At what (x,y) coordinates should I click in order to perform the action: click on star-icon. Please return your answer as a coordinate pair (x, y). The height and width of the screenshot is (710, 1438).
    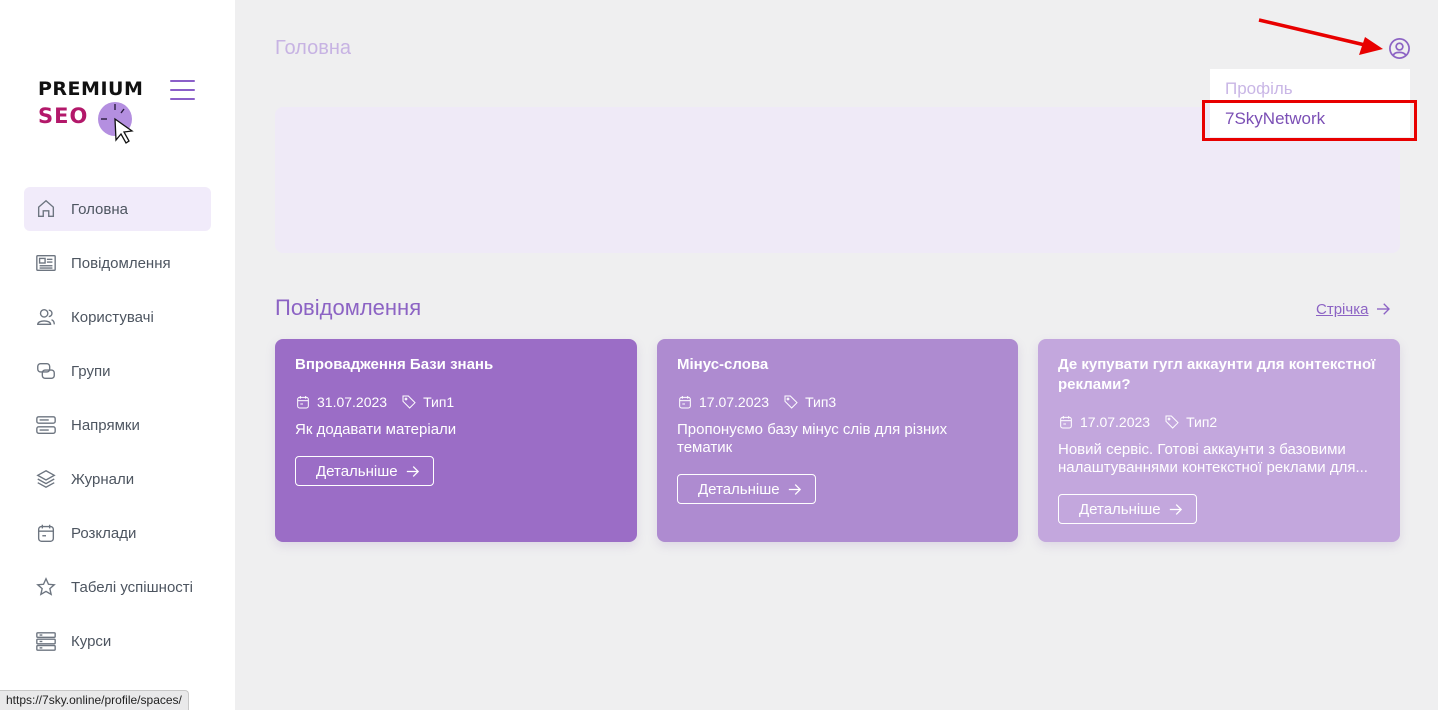
    Looking at the image, I should click on (46, 587).